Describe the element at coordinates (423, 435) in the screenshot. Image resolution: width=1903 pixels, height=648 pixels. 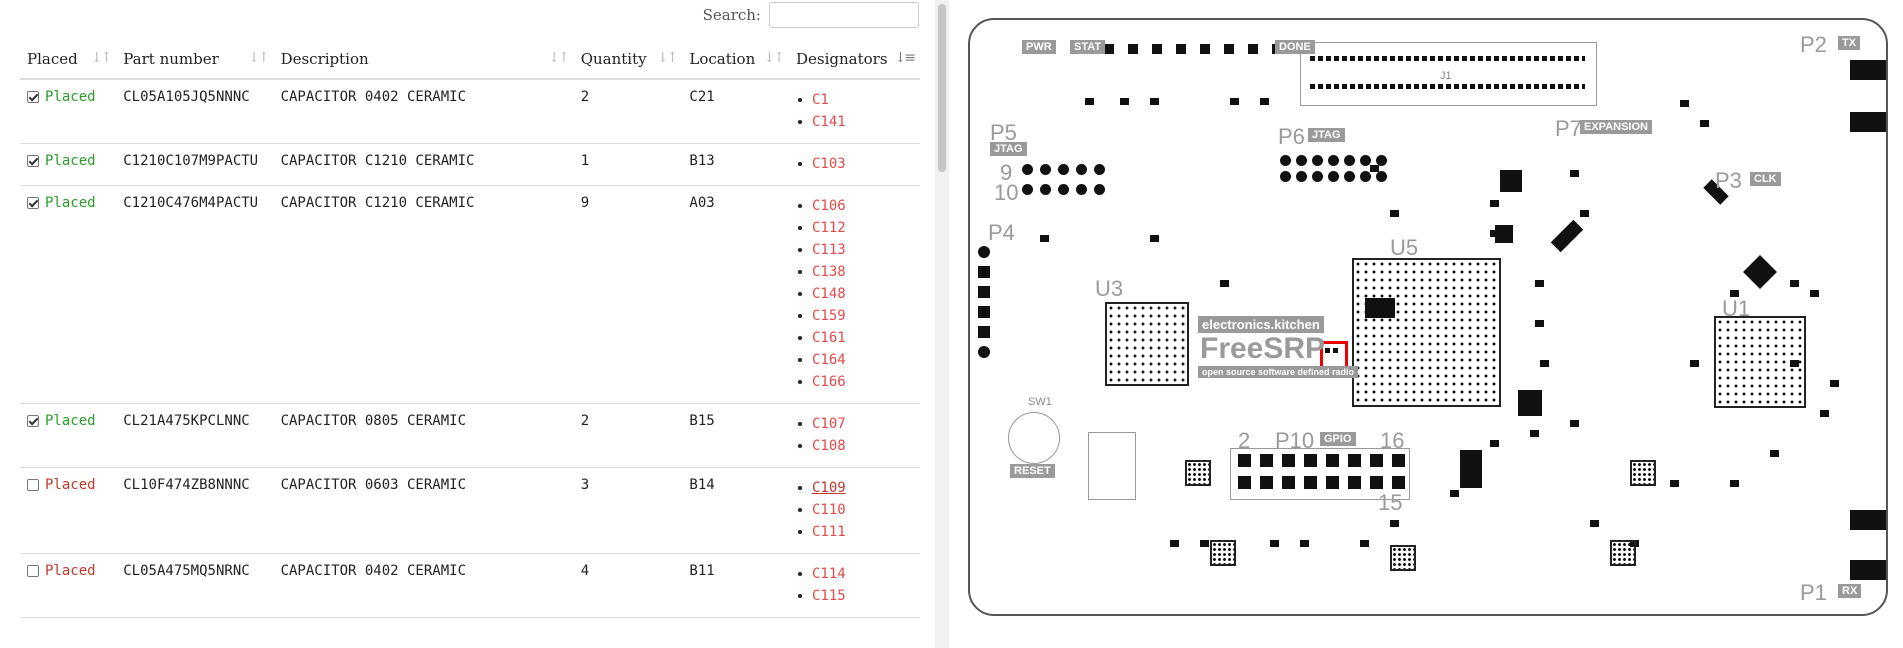
I see `description: CAPACITOR 0805 CERAMIC` at that location.